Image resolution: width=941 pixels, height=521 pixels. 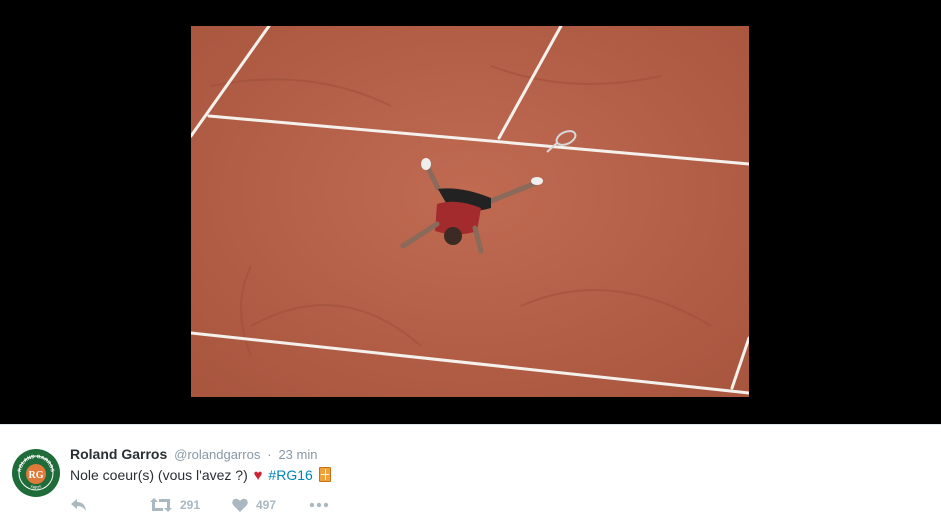 I want to click on tweet-actions: 291 497, so click(x=270, y=505).